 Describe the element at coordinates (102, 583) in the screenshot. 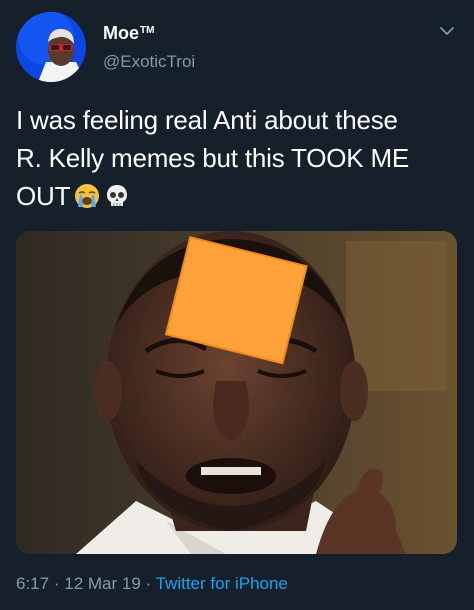

I see `tweet-date: 12 Mar 19` at that location.